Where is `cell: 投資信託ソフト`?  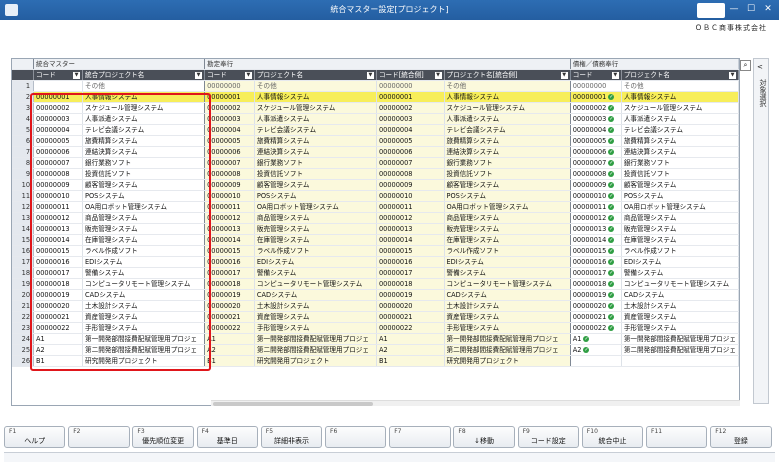
cell: 投資信託ソフト is located at coordinates (680, 174).